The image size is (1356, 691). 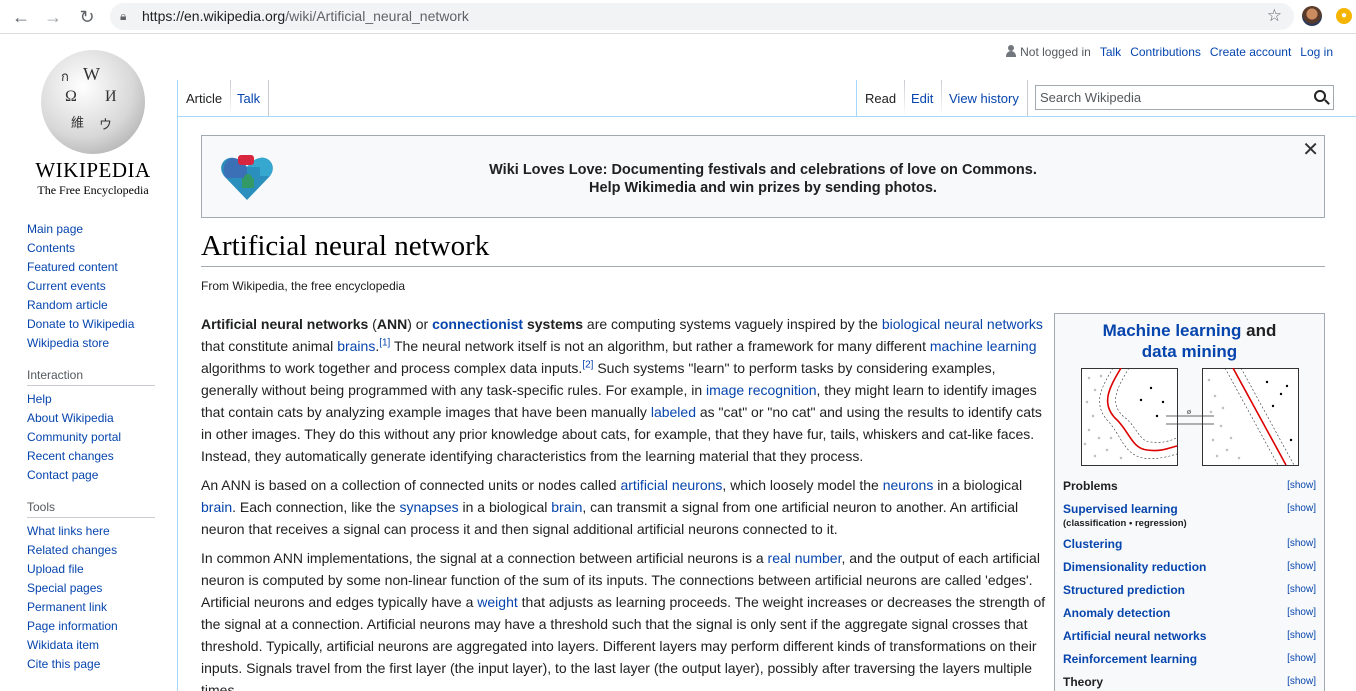 I want to click on search-box, so click(x=1184, y=97).